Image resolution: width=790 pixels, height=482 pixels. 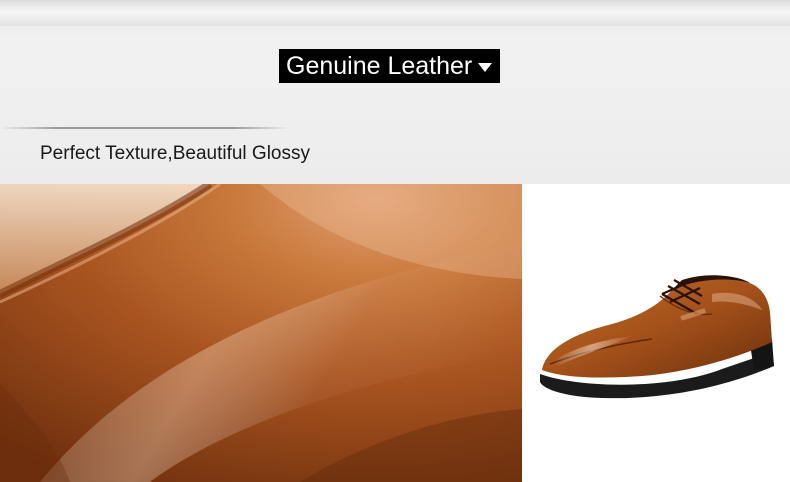 What do you see at coordinates (379, 66) in the screenshot?
I see `page-title: Genuine Leather` at bounding box center [379, 66].